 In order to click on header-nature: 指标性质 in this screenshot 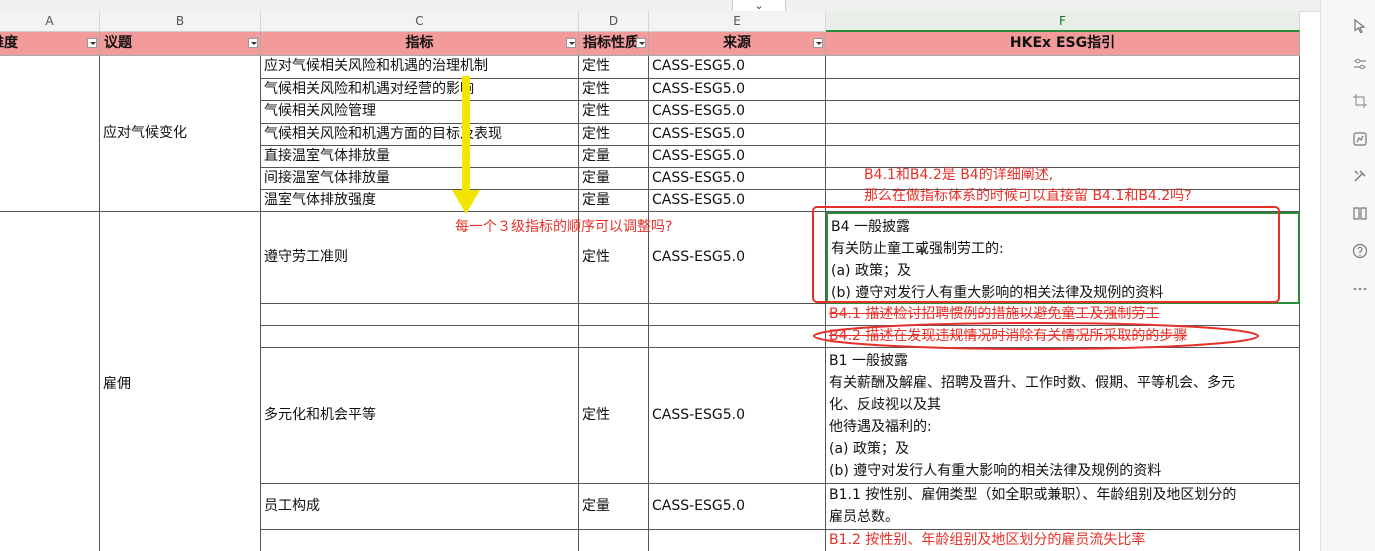, I will do `click(614, 44)`.